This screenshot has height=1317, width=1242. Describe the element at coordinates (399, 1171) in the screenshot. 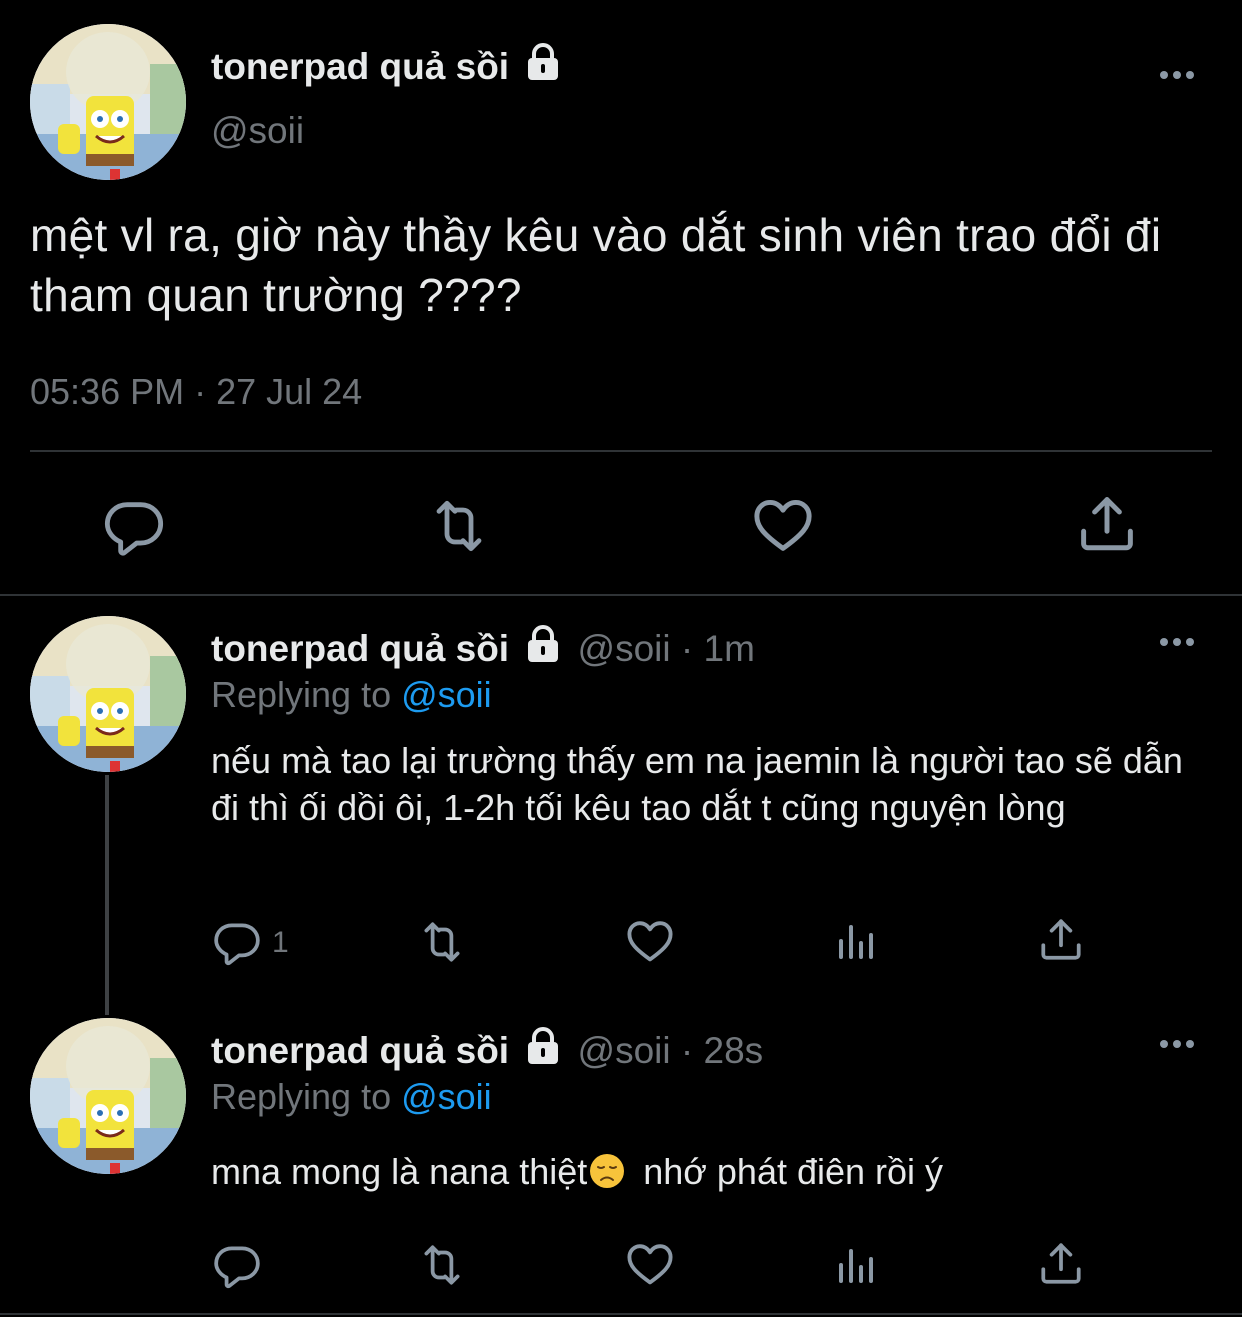

I see `reply-text-part: mna mong là nana thiệt` at that location.